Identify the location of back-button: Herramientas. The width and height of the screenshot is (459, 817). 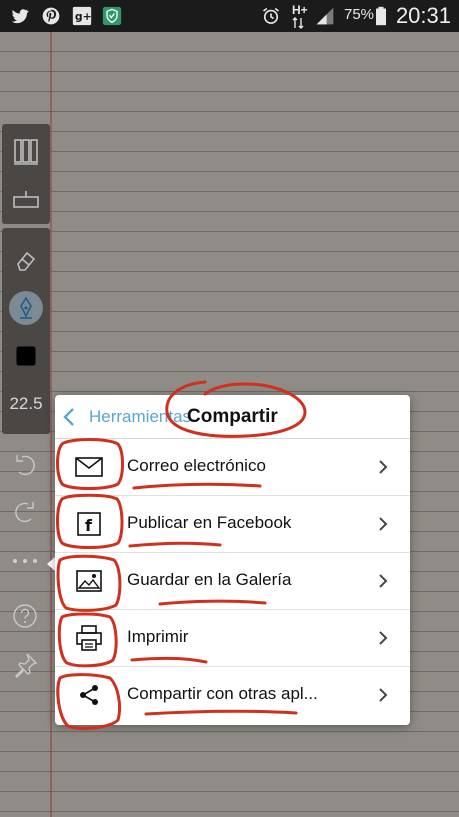
(140, 417).